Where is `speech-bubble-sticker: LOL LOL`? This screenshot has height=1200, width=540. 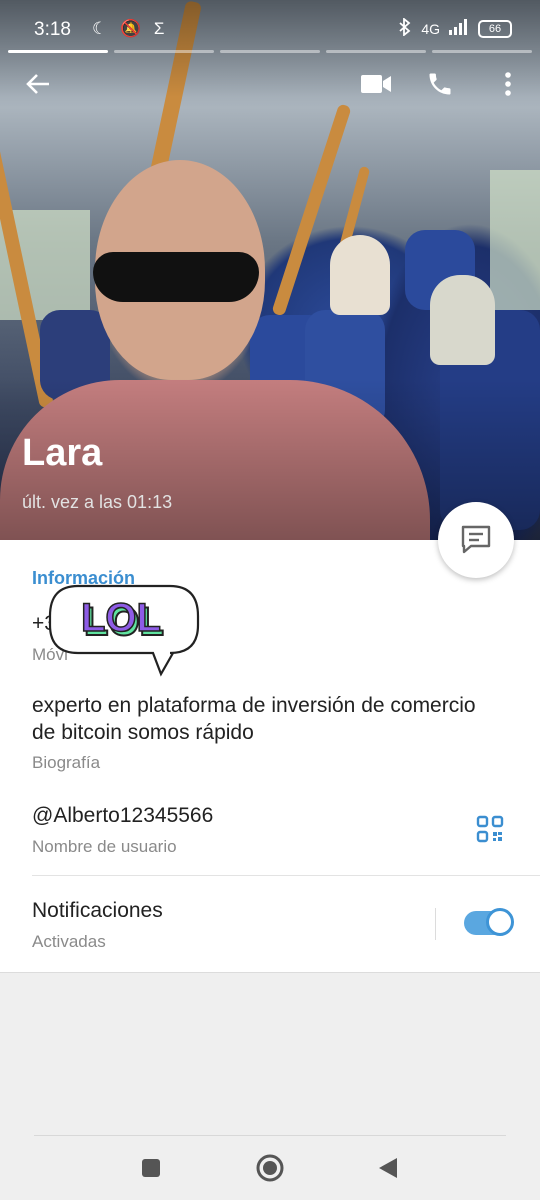
speech-bubble-sticker: LOL LOL is located at coordinates (124, 630).